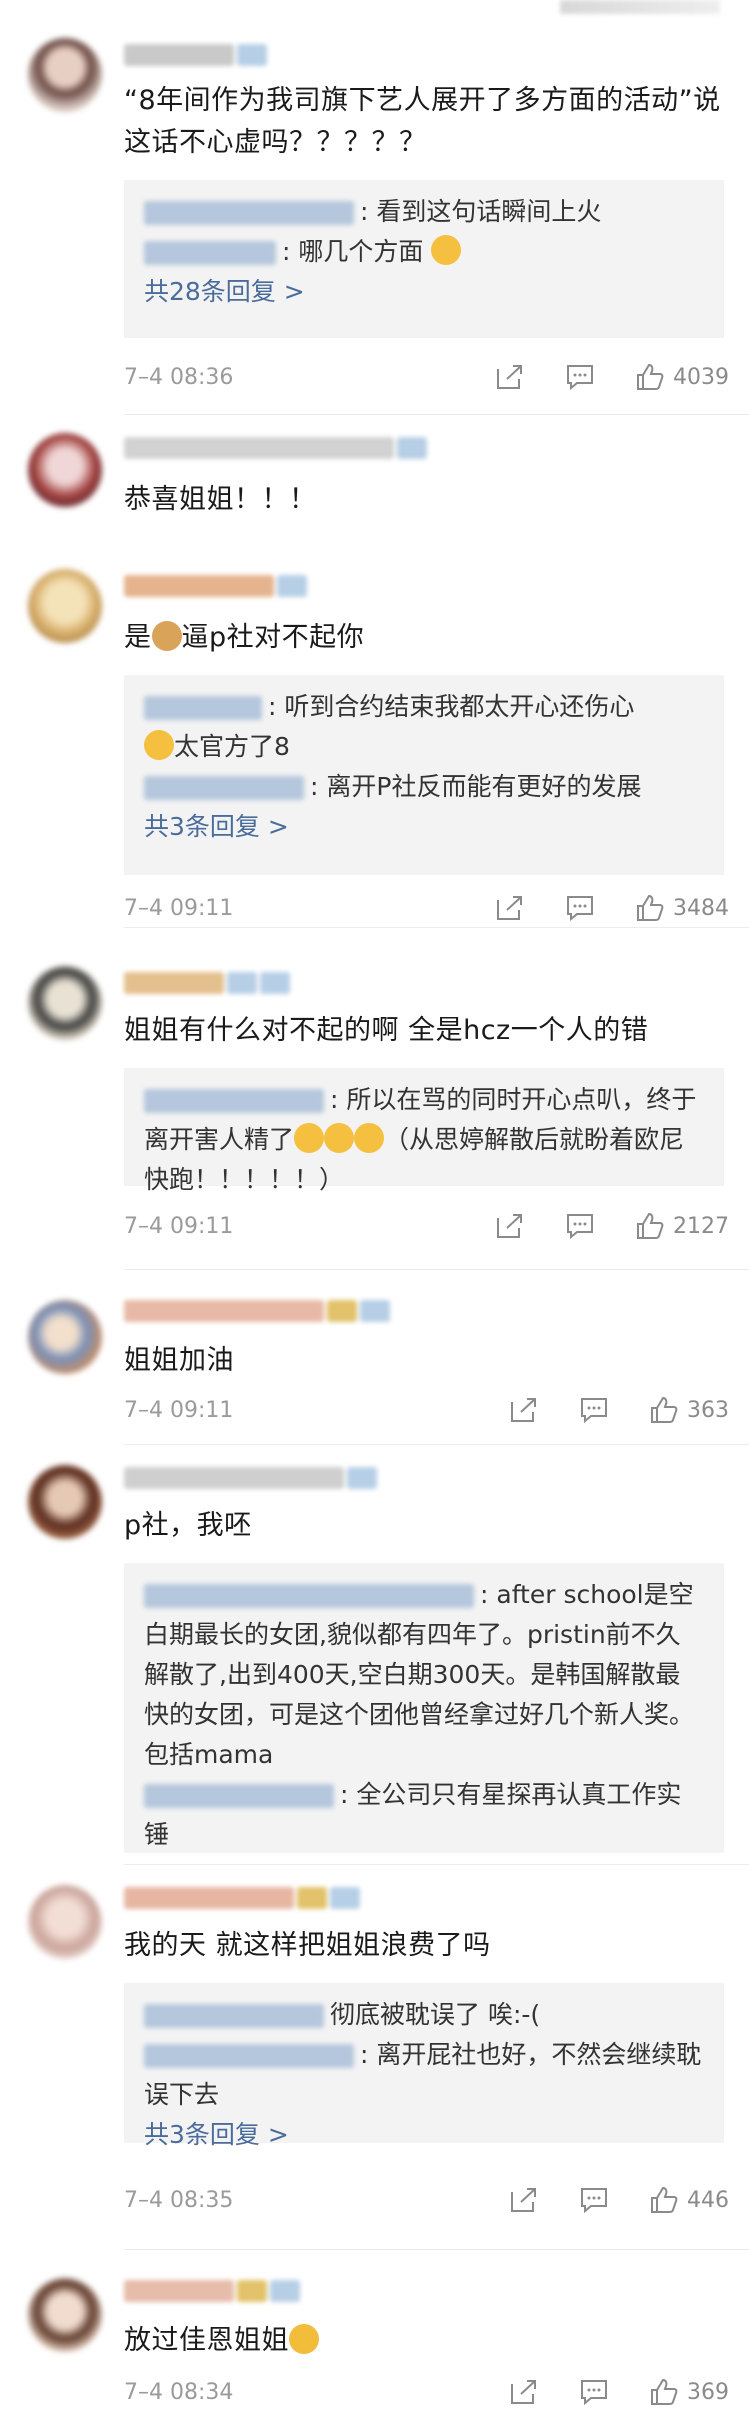 Image resolution: width=749 pixels, height=2425 pixels. What do you see at coordinates (386, 1030) in the screenshot?
I see `comment-text: 姐姐有什么对不起的啊 全是hcz一个人的错` at bounding box center [386, 1030].